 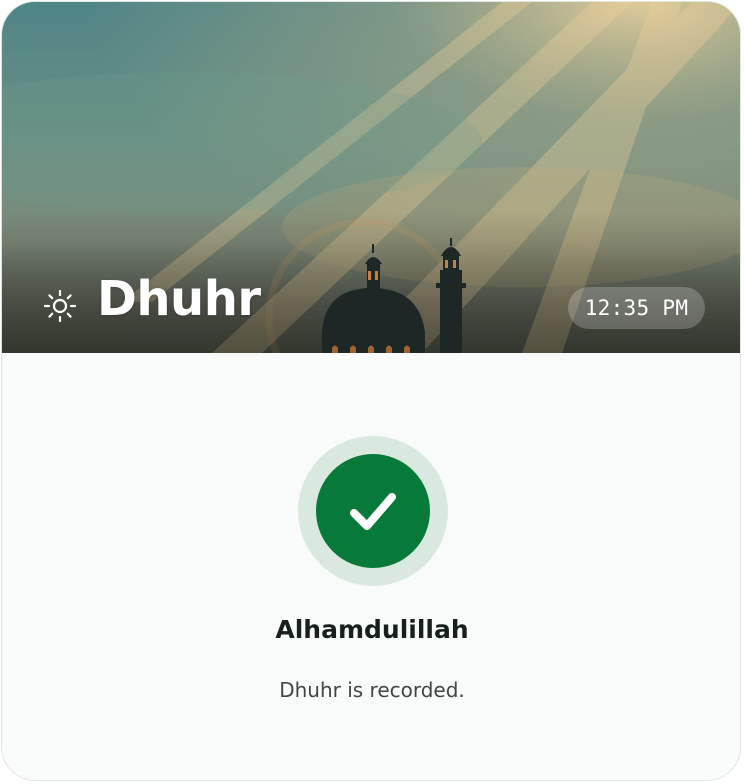 I want to click on sun-icon, so click(x=60, y=306).